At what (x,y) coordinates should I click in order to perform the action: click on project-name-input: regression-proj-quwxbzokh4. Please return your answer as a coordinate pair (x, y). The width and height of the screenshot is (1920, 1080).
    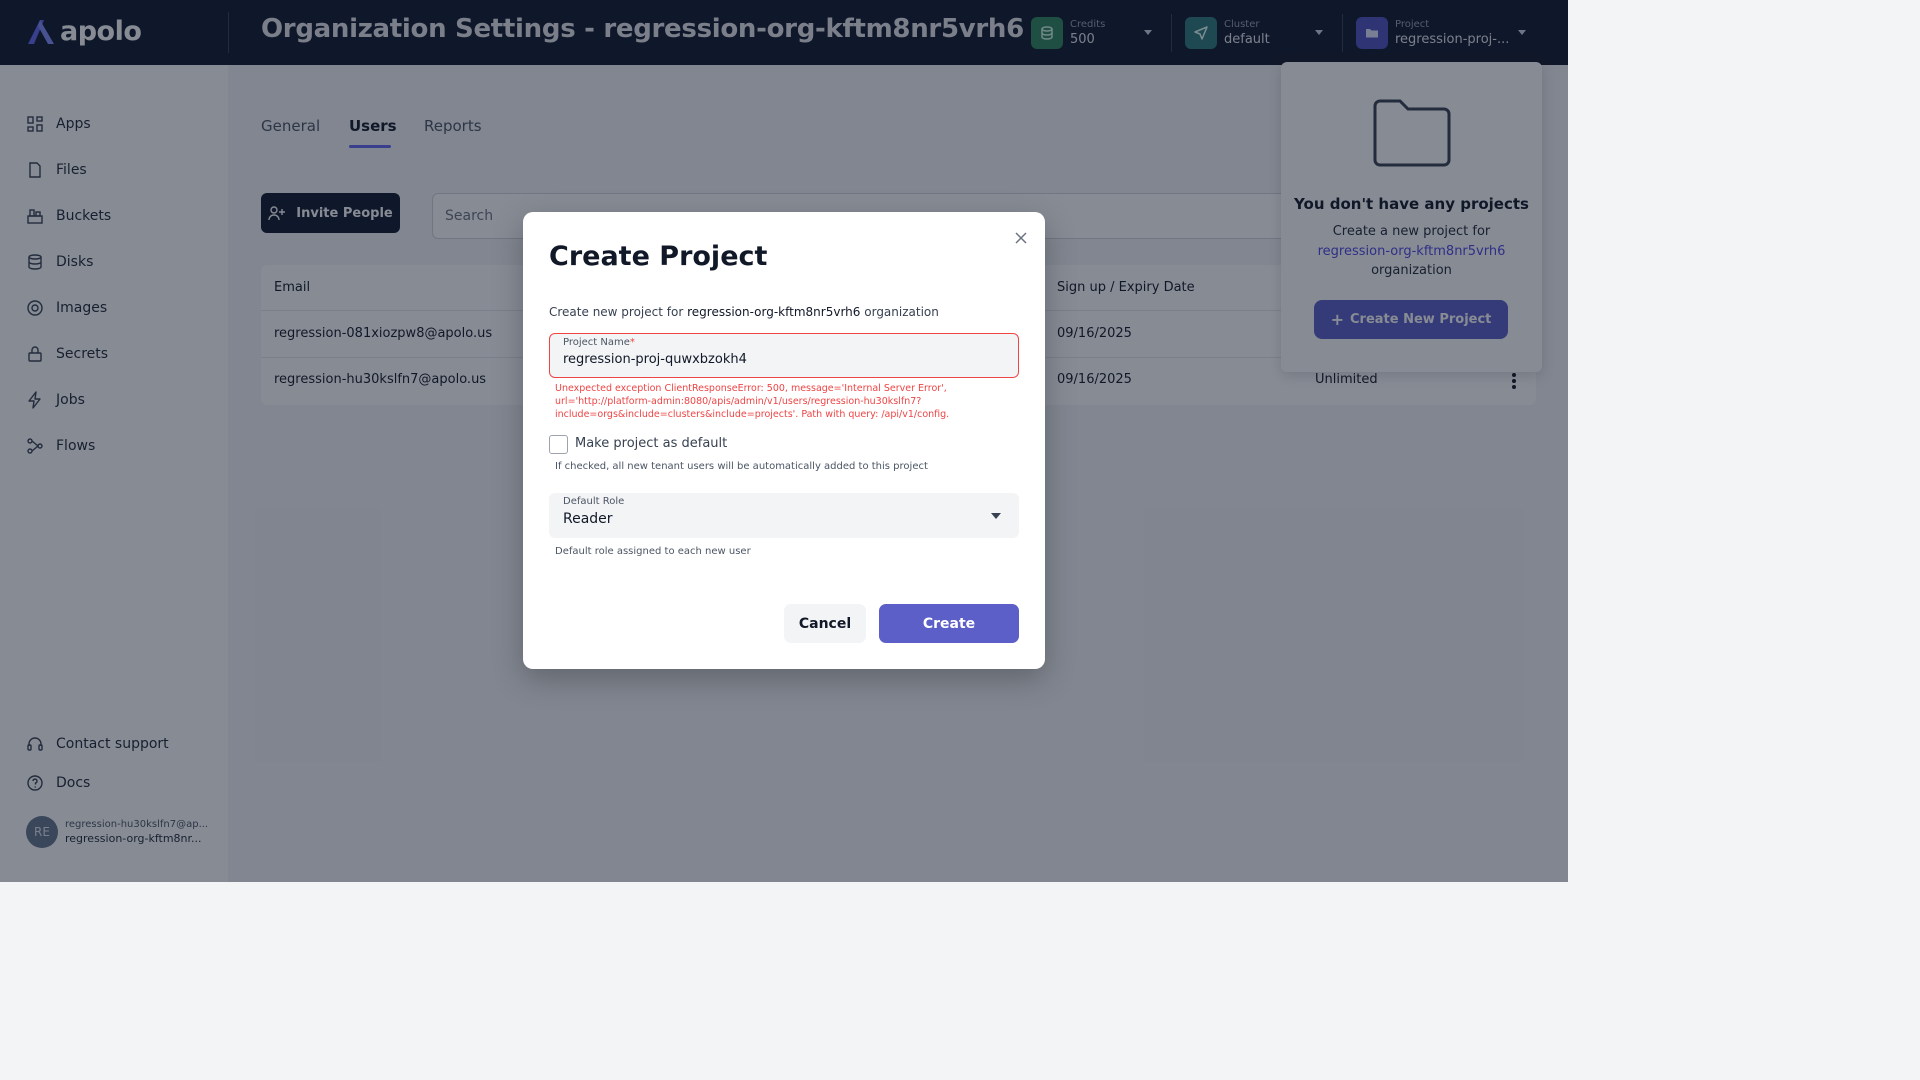
    Looking at the image, I should click on (655, 359).